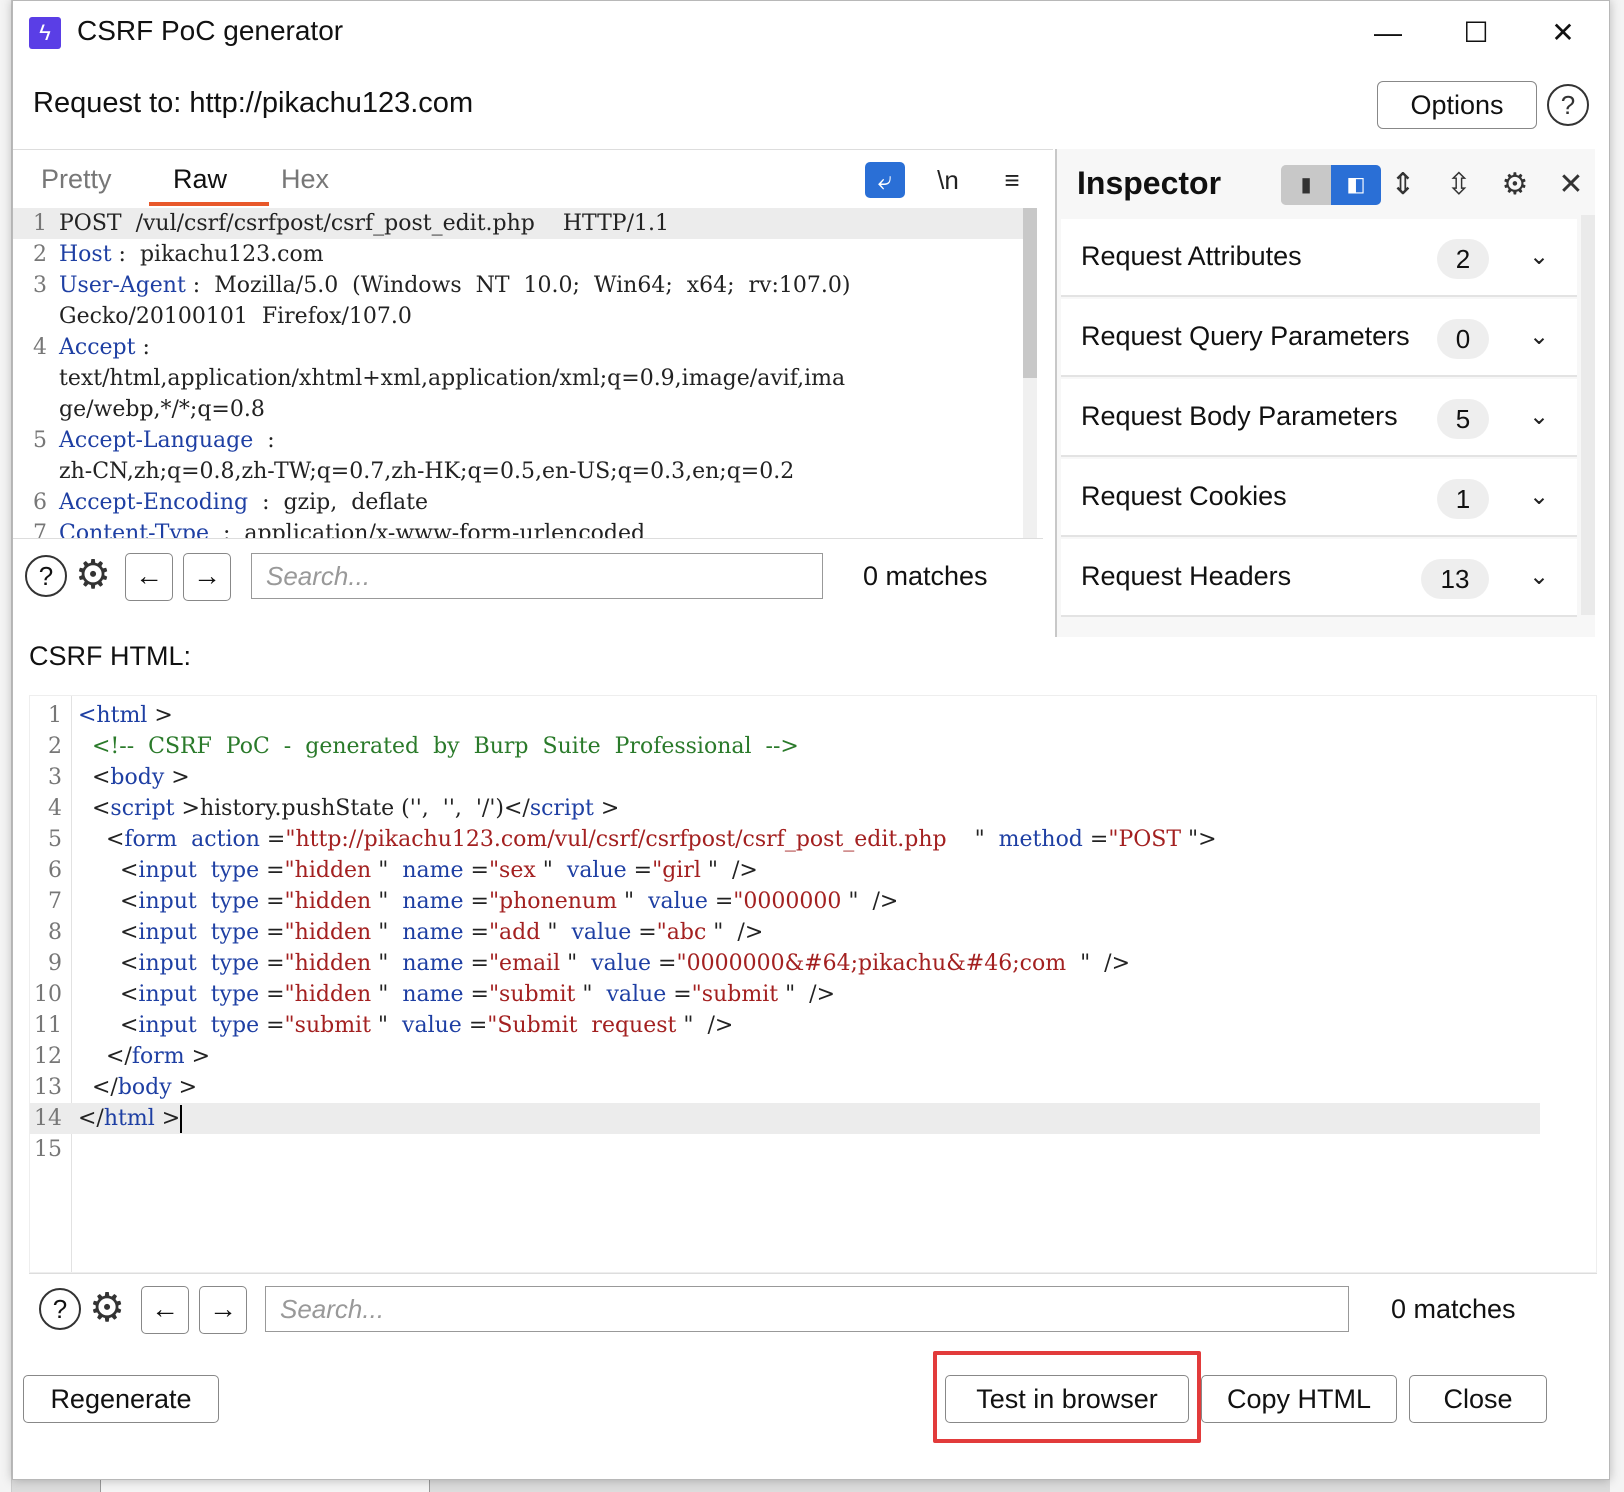  What do you see at coordinates (1403, 185) in the screenshot?
I see `expand-all-icon: ⇕` at bounding box center [1403, 185].